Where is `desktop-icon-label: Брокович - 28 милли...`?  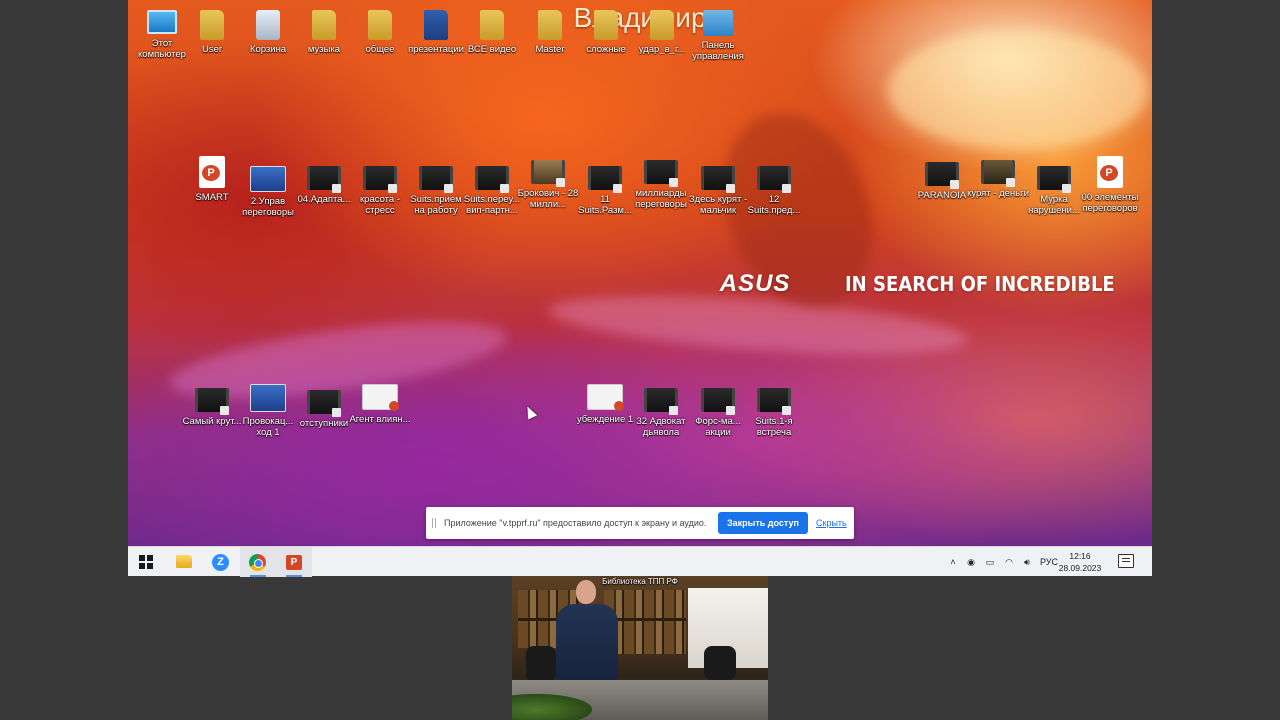 desktop-icon-label: Брокович - 28 милли... is located at coordinates (548, 199).